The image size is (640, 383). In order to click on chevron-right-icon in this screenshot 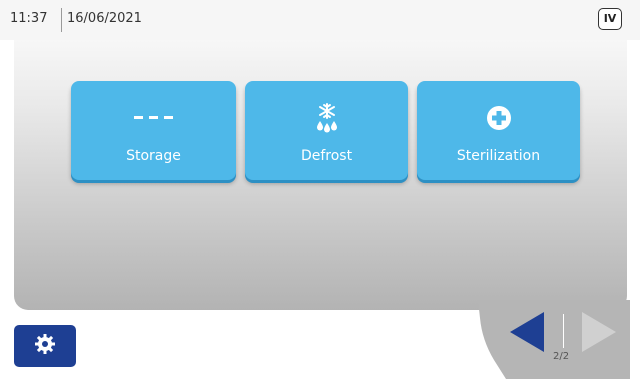, I will do `click(599, 332)`.